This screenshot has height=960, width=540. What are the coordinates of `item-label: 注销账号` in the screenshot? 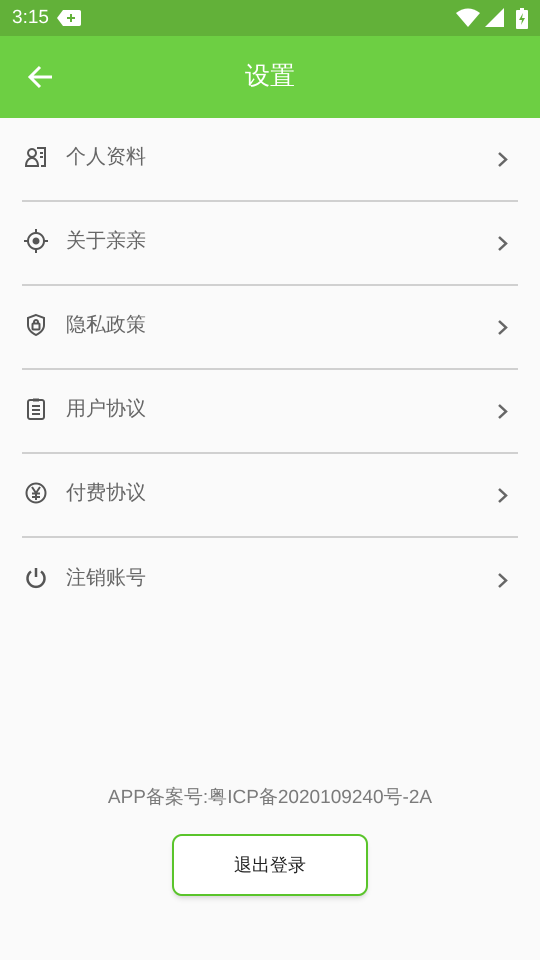 It's located at (106, 578).